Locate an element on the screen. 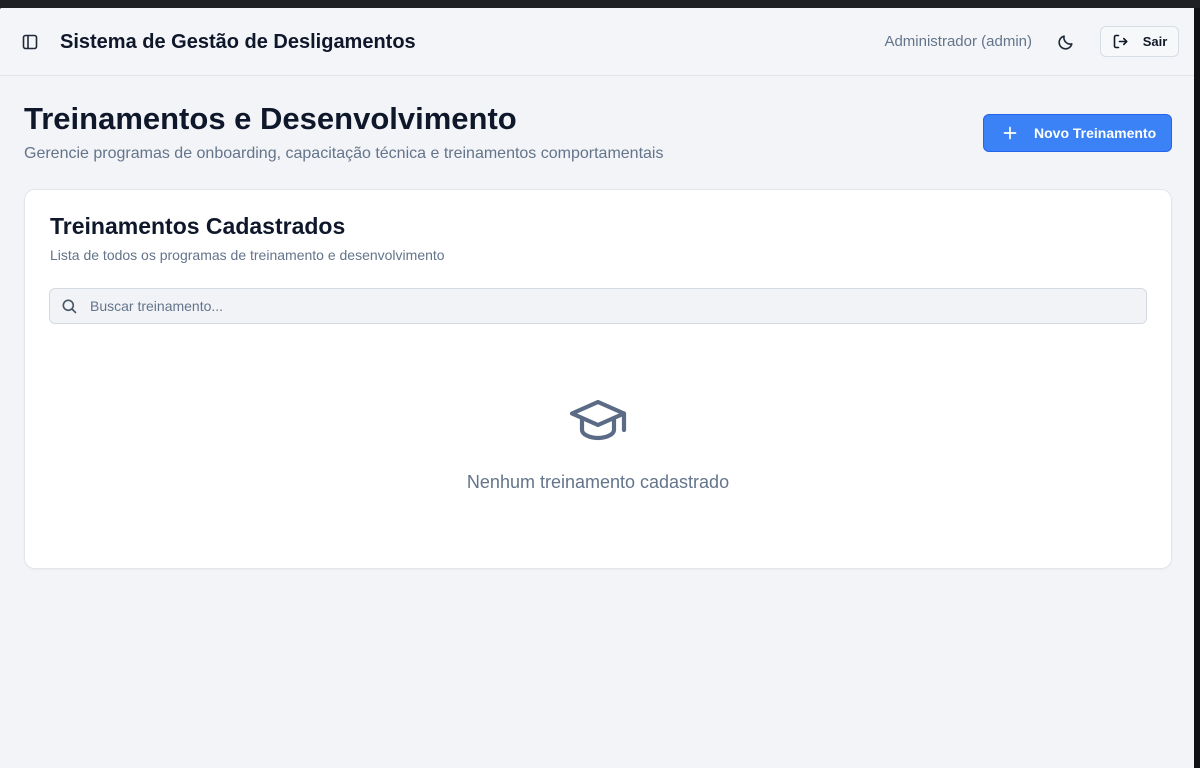 The width and height of the screenshot is (1200, 768). search-icon is located at coordinates (69, 306).